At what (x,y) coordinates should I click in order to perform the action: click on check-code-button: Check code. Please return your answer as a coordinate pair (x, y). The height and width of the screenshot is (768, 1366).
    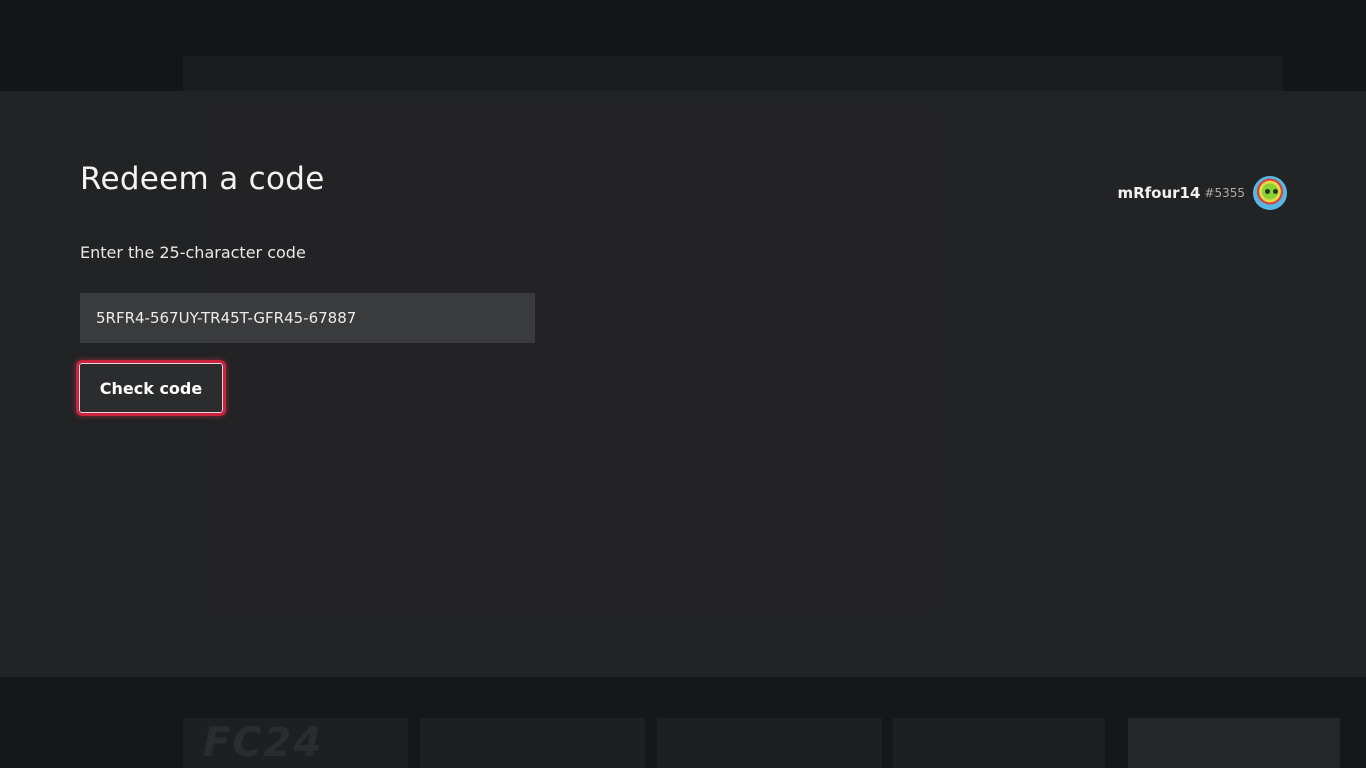
    Looking at the image, I should click on (151, 388).